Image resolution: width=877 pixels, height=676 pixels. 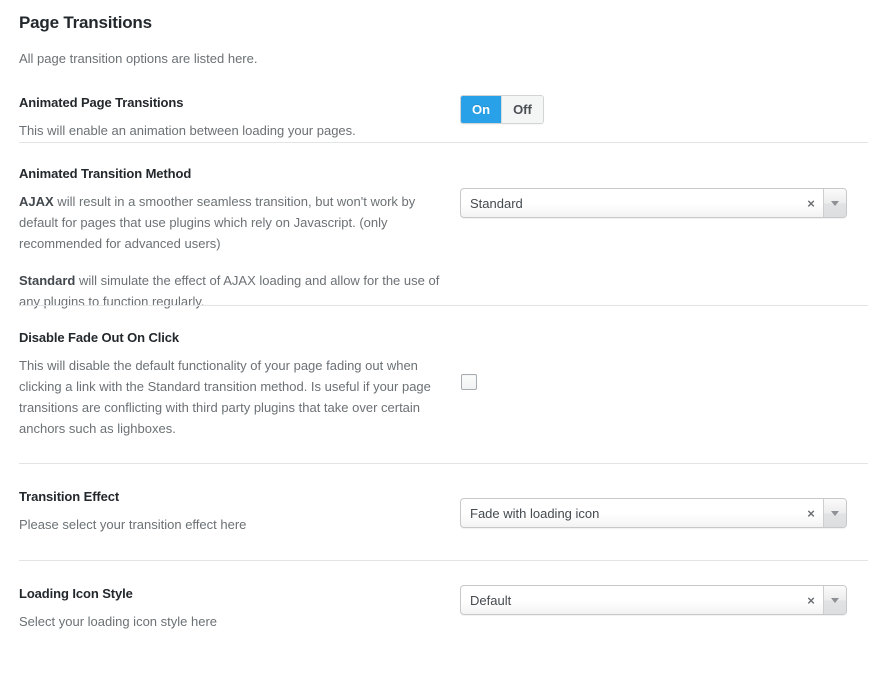 I want to click on toggle-option-on: On, so click(x=481, y=109).